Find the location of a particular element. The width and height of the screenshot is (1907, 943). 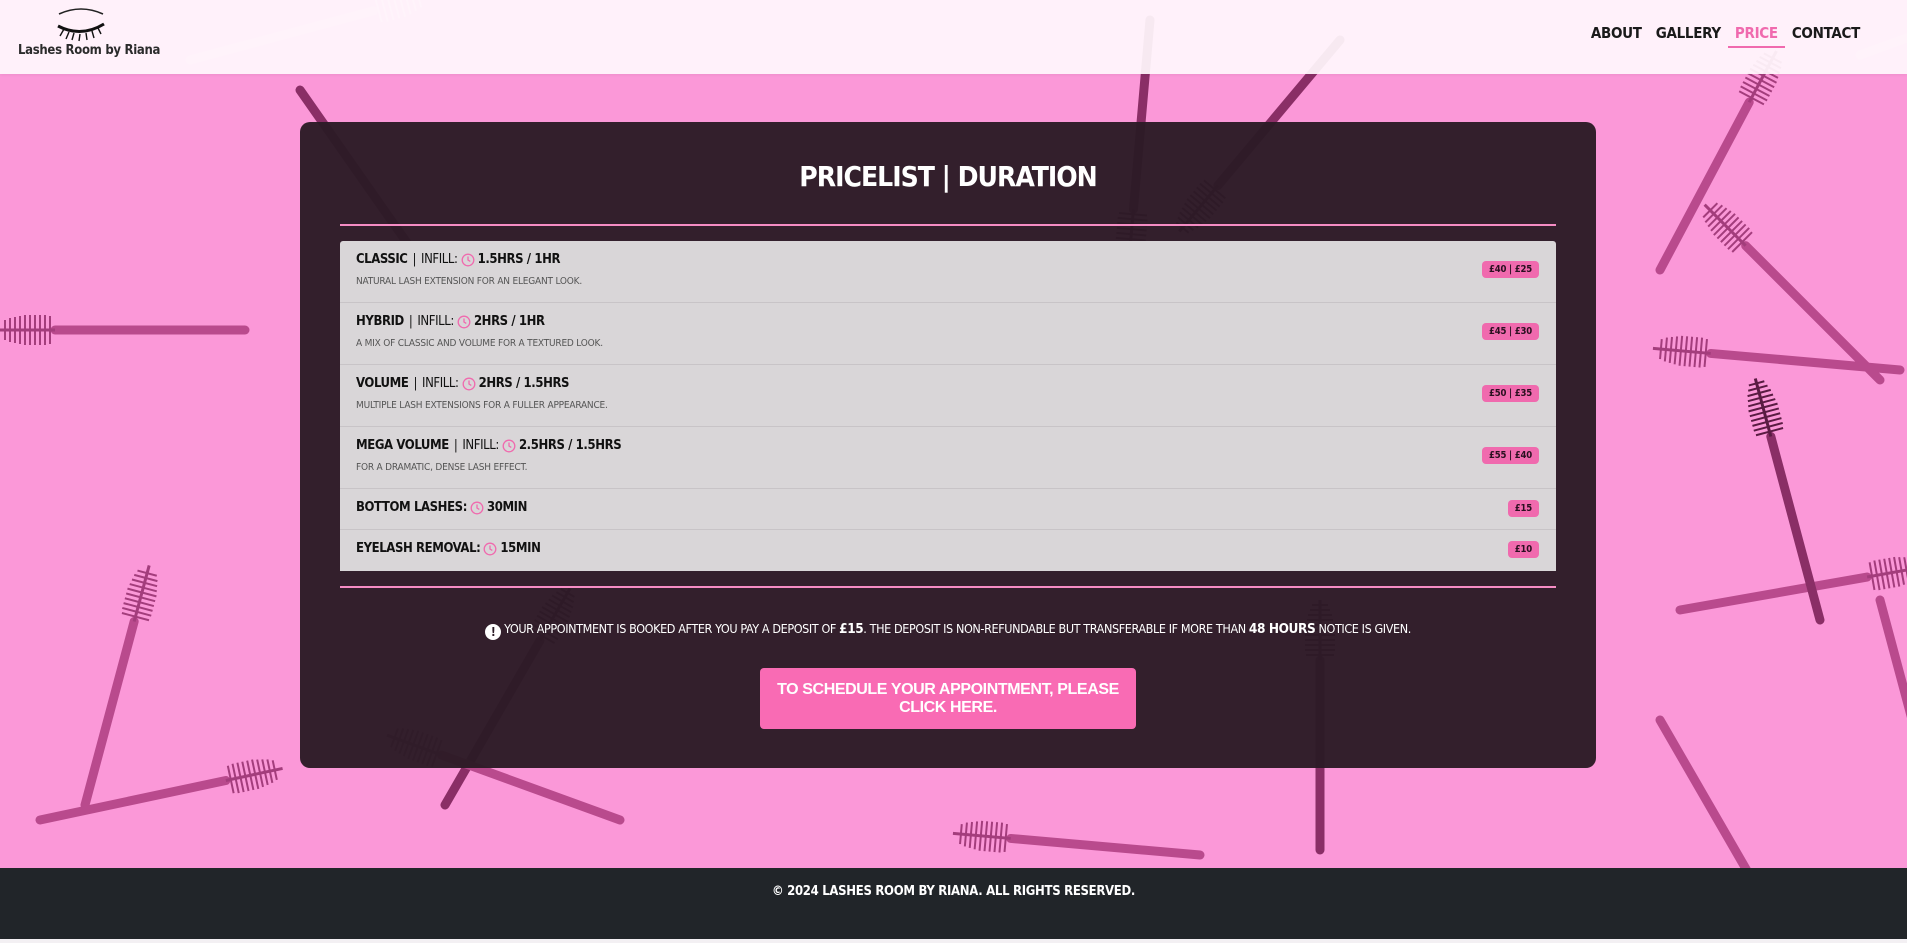

price-badge: £15 is located at coordinates (1523, 508).